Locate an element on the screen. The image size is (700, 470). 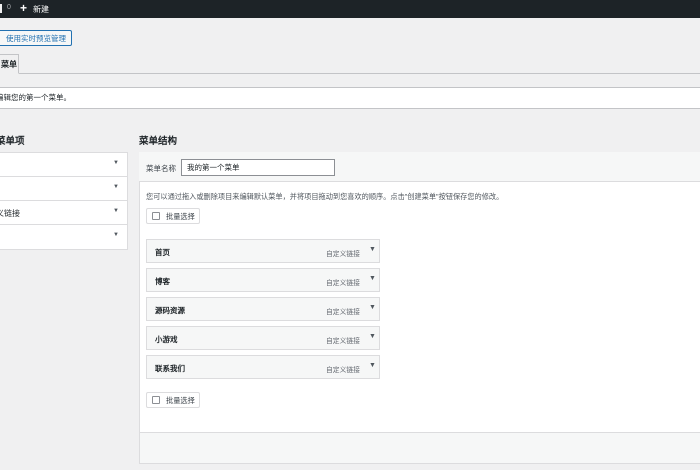
tab-divider is located at coordinates (350, 73).